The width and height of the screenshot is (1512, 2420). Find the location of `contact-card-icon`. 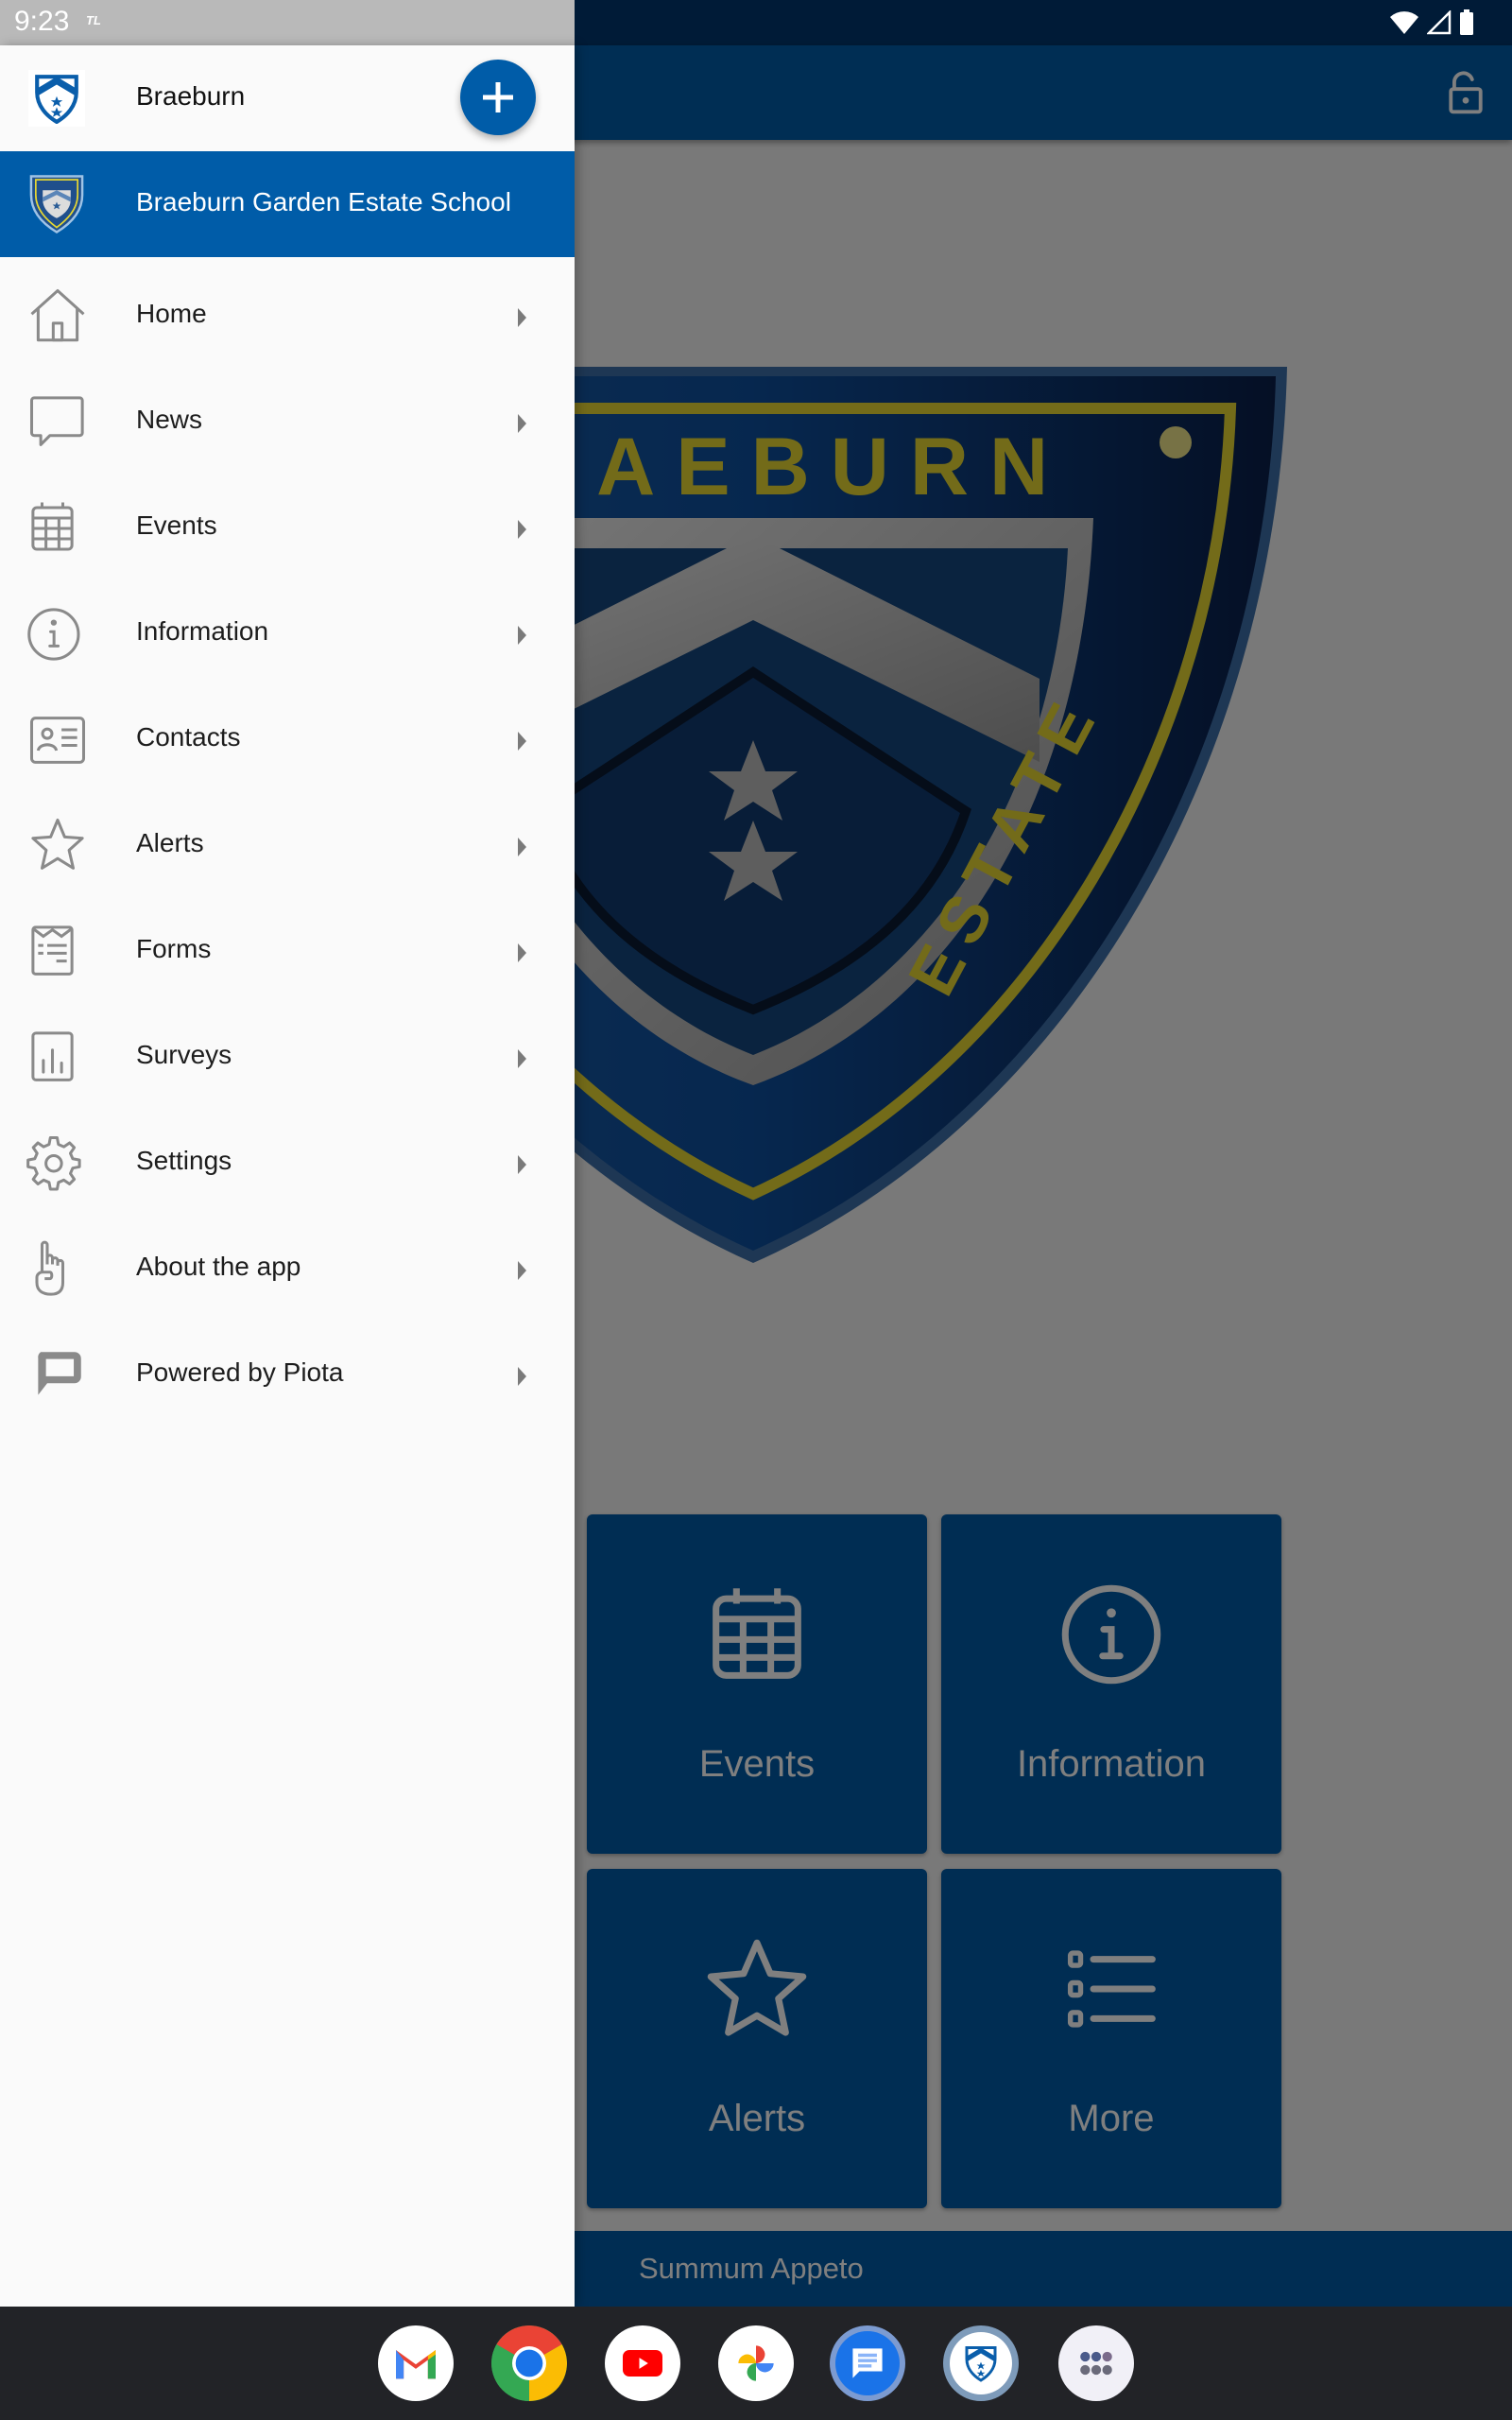

contact-card-icon is located at coordinates (57, 740).